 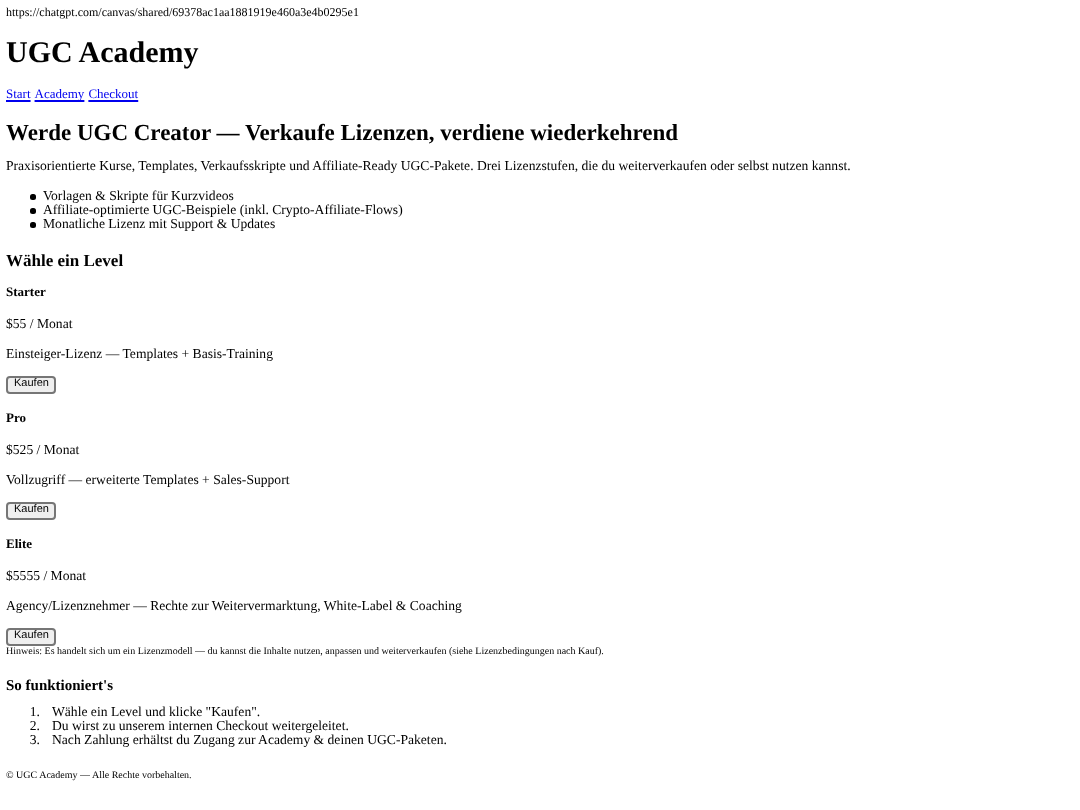 I want to click on site-title: UGC Academy, so click(x=102, y=54).